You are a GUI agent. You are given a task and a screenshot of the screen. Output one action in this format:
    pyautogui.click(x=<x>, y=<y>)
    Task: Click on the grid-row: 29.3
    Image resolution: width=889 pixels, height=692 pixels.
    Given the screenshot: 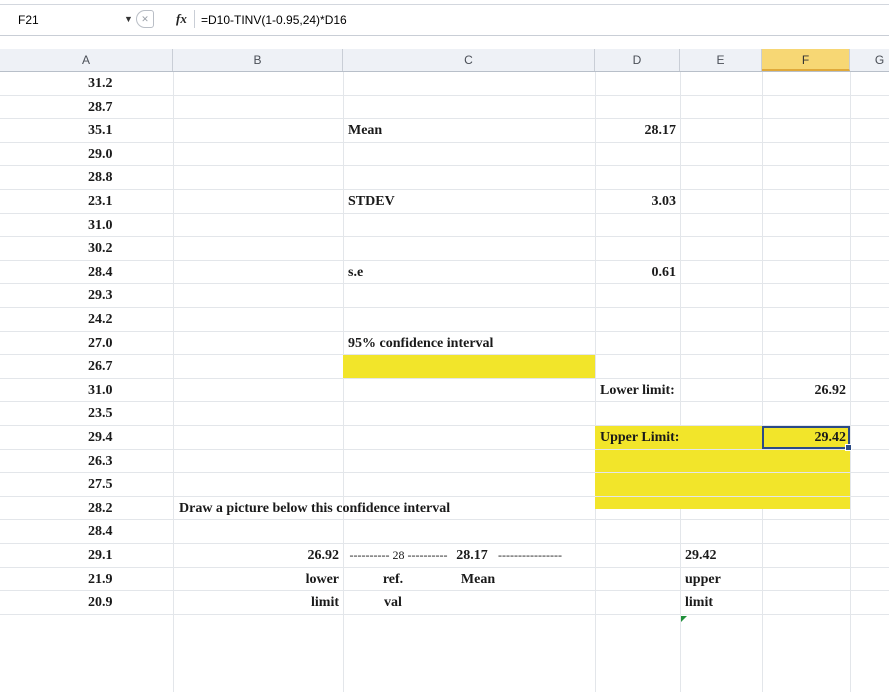 What is the action you would take?
    pyautogui.click(x=444, y=296)
    